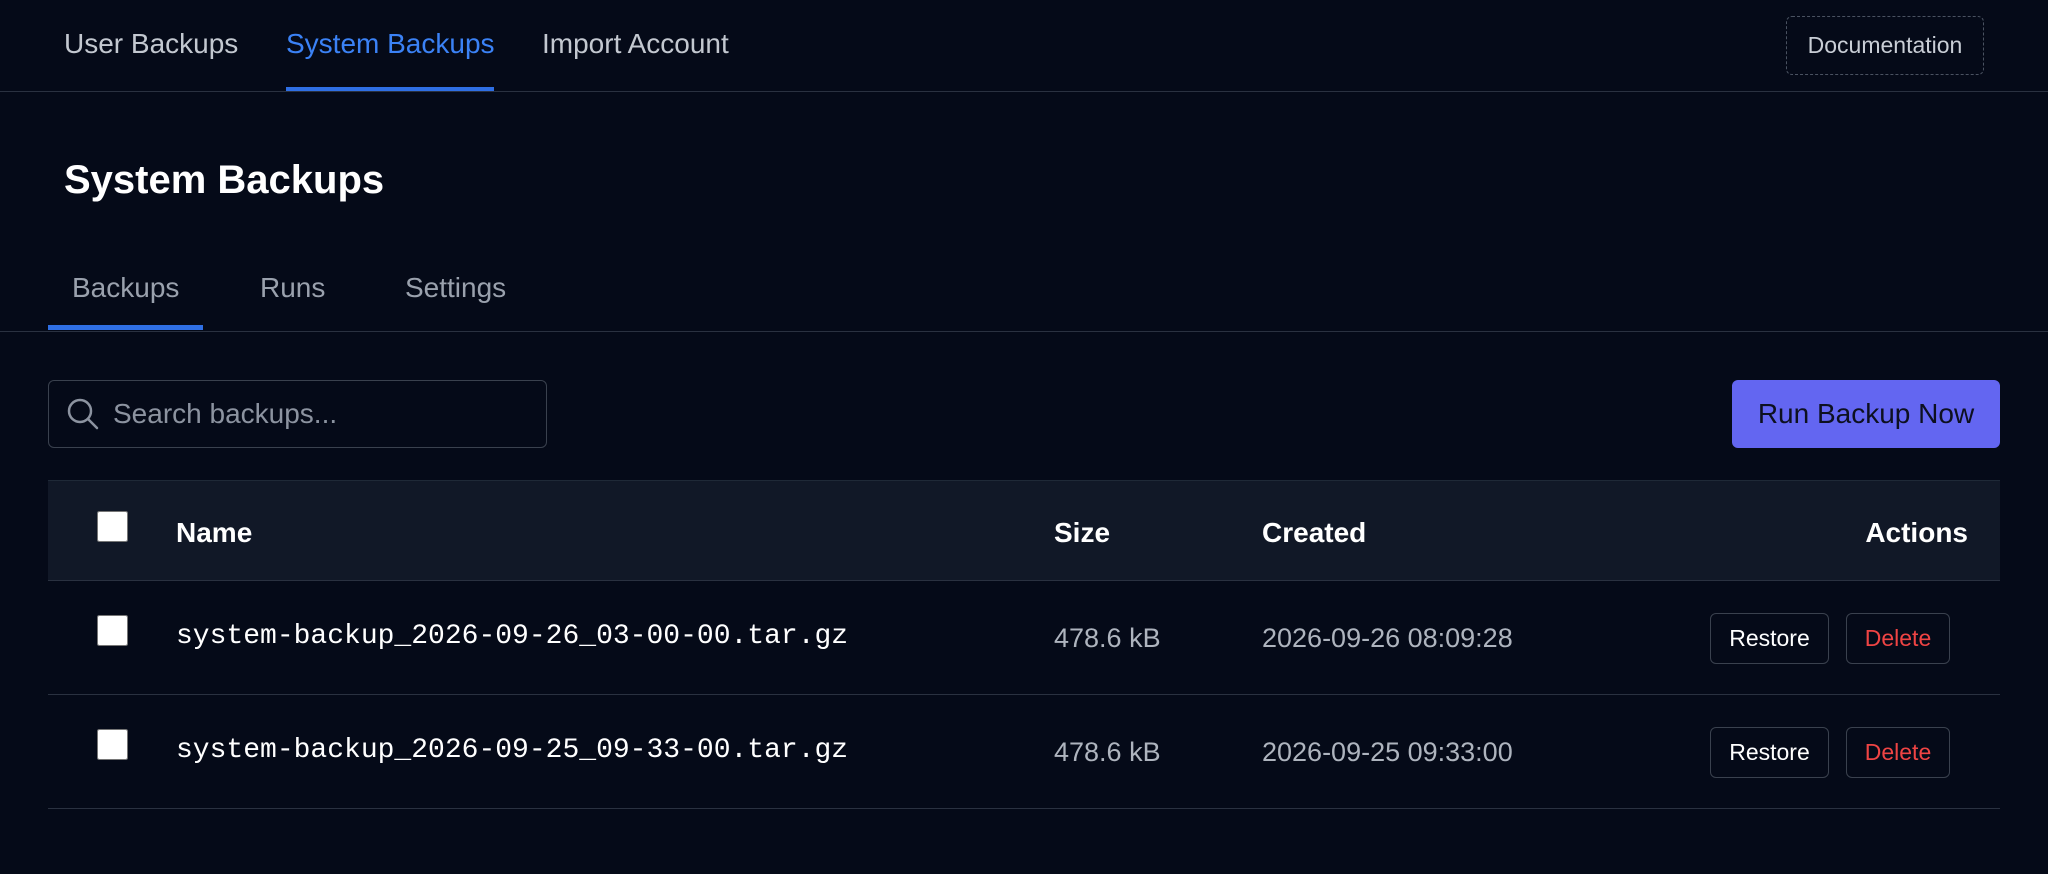 Image resolution: width=2048 pixels, height=874 pixels. I want to click on tab-runs: Runs, so click(292, 288).